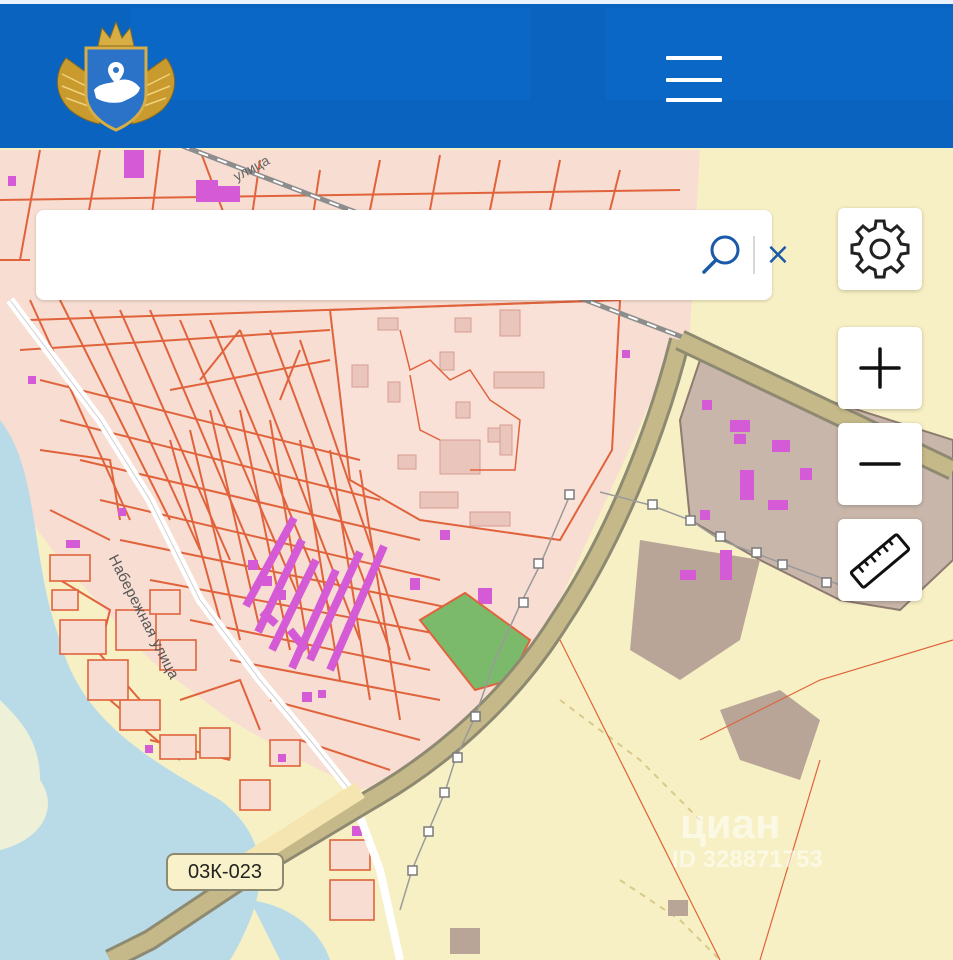  I want to click on menu-button, so click(694, 80).